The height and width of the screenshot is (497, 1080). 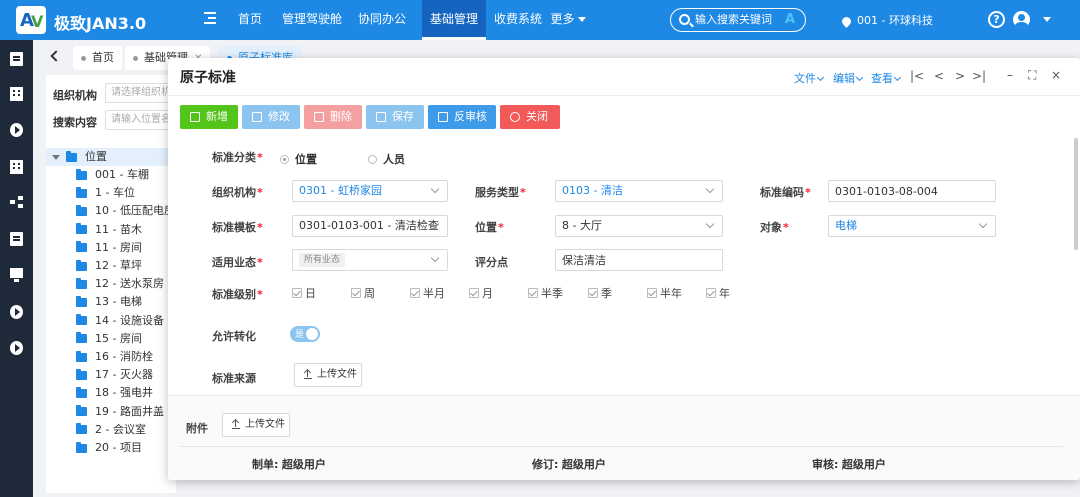 What do you see at coordinates (939, 76) in the screenshot?
I see `prev-record-icon: <` at bounding box center [939, 76].